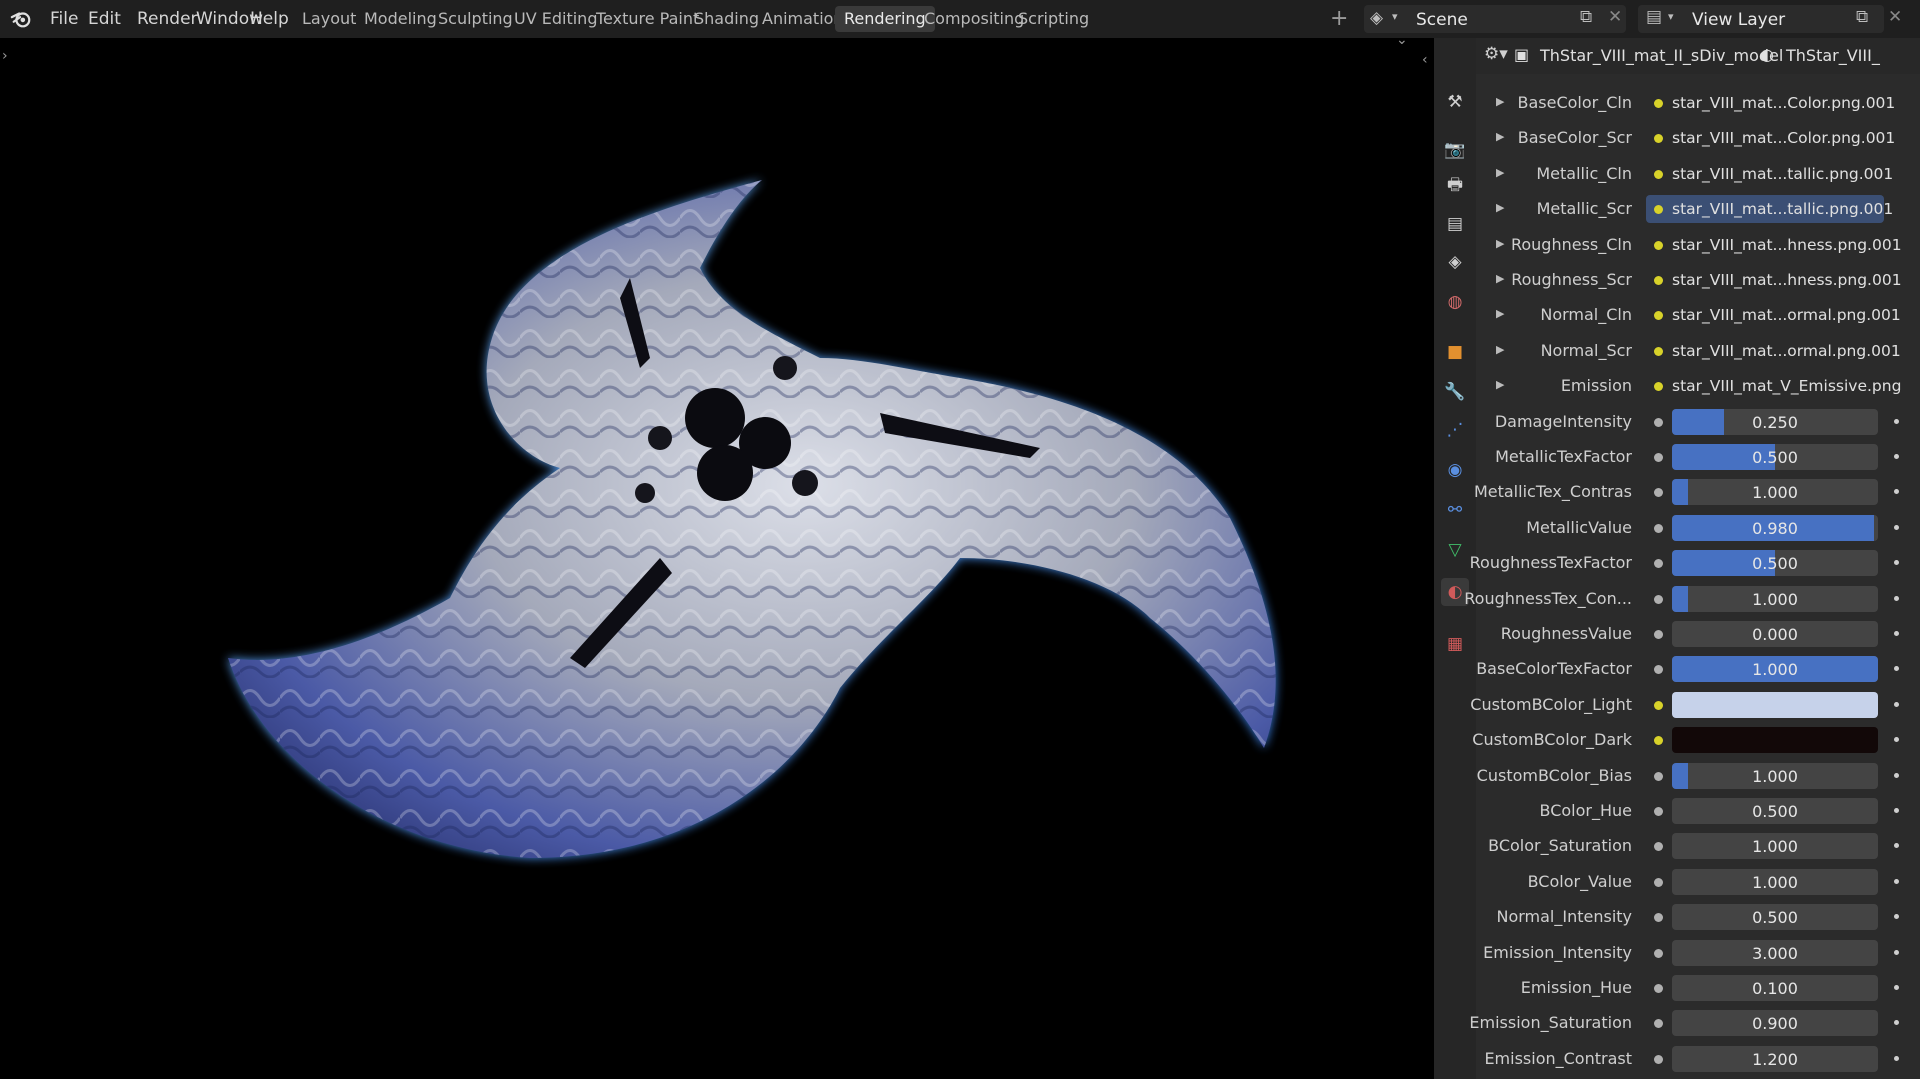 This screenshot has height=1079, width=1920. Describe the element at coordinates (1775, 634) in the screenshot. I see `value-slider: 0.000` at that location.